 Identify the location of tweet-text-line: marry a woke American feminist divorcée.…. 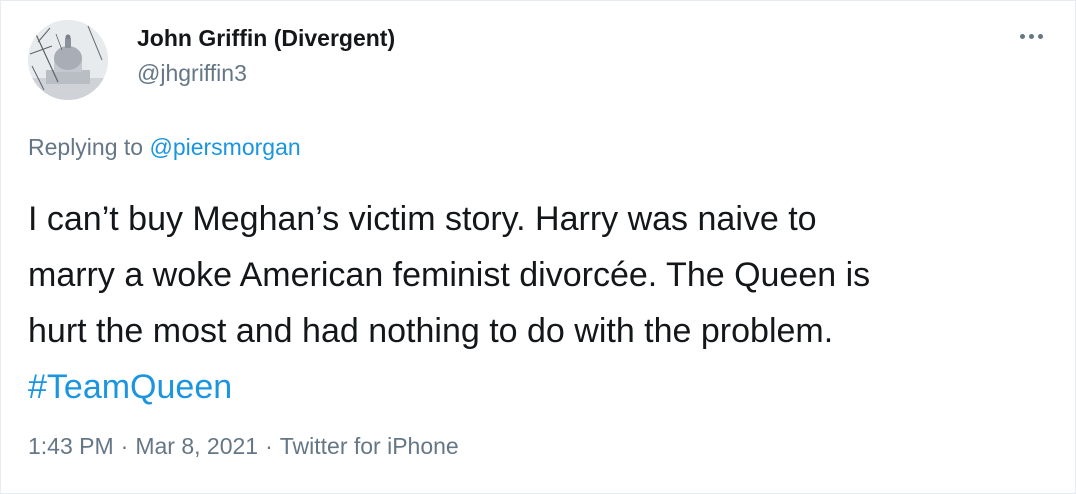
(449, 275).